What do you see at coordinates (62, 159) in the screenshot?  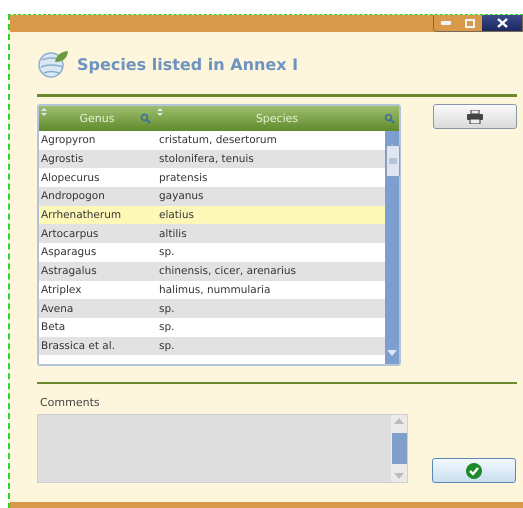 I see `genus-cell-text: Agrostis` at bounding box center [62, 159].